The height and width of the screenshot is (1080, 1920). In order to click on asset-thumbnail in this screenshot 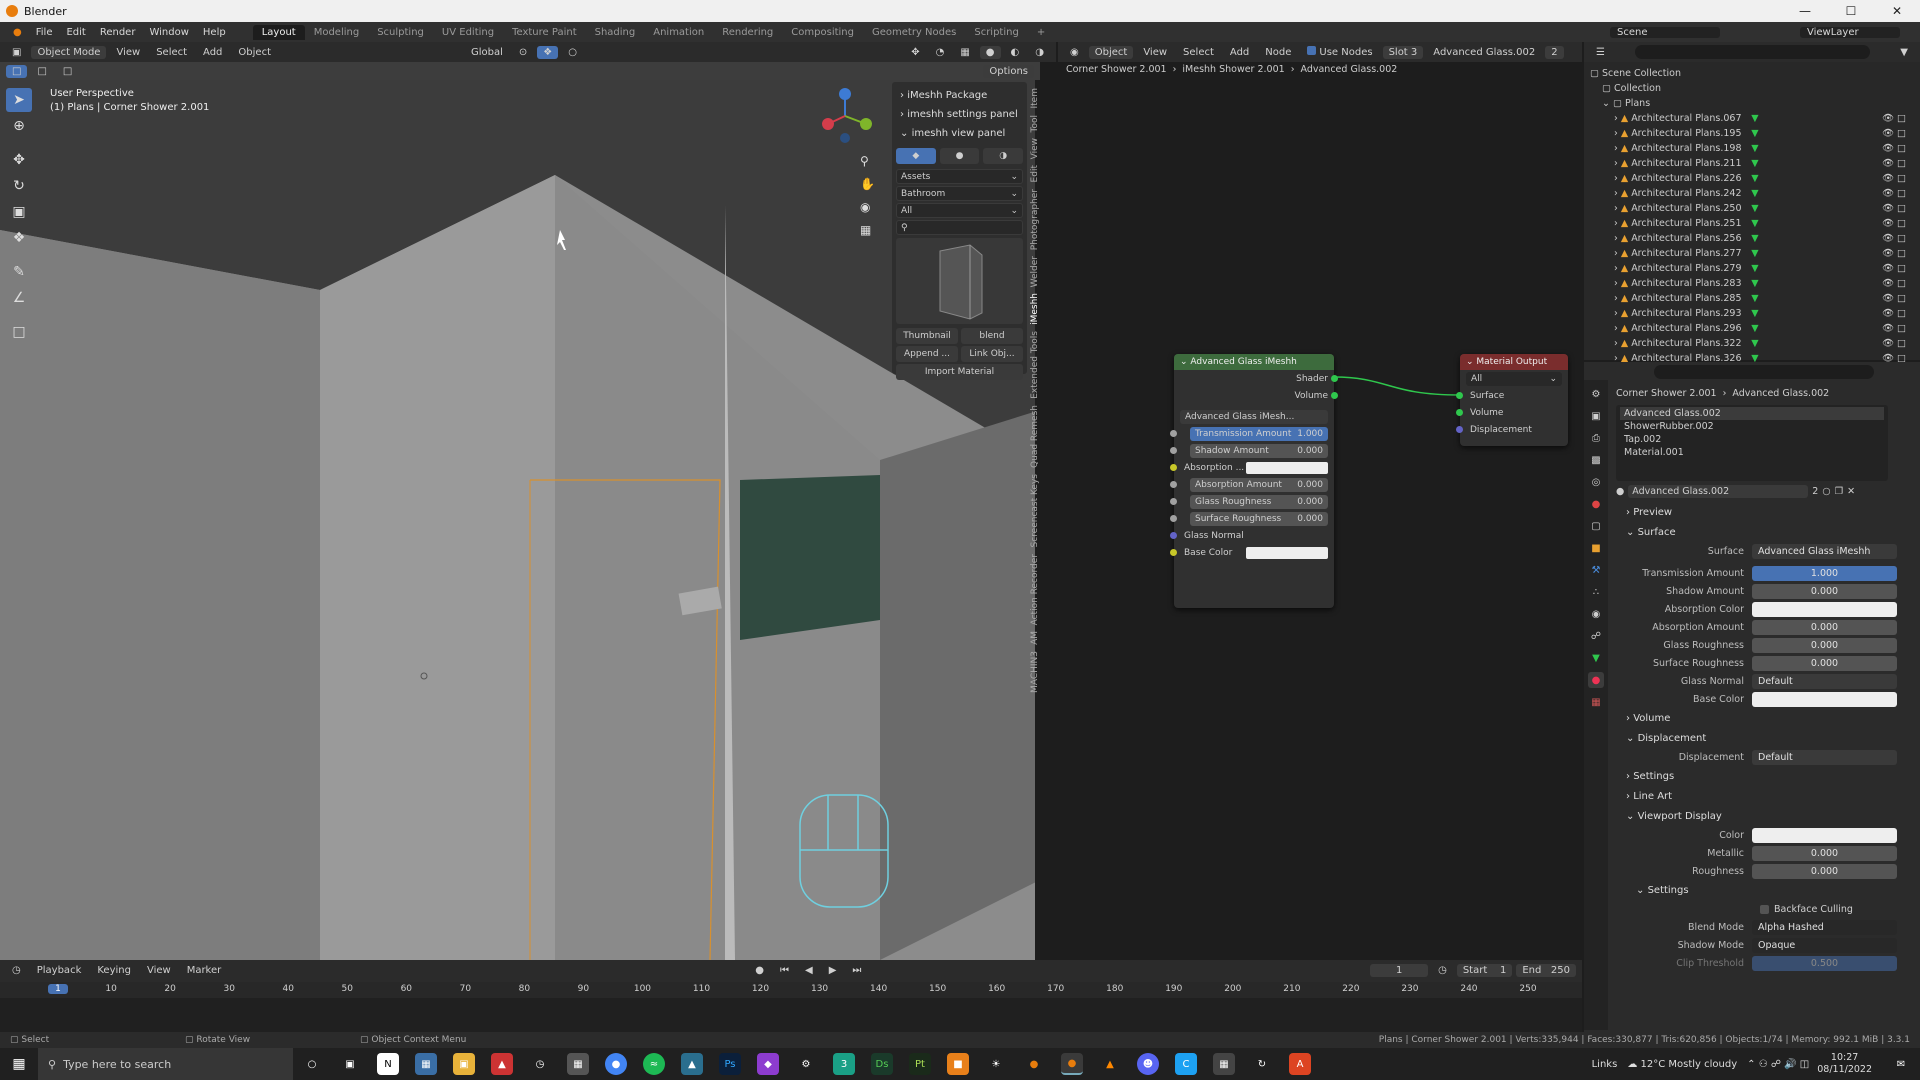, I will do `click(959, 281)`.